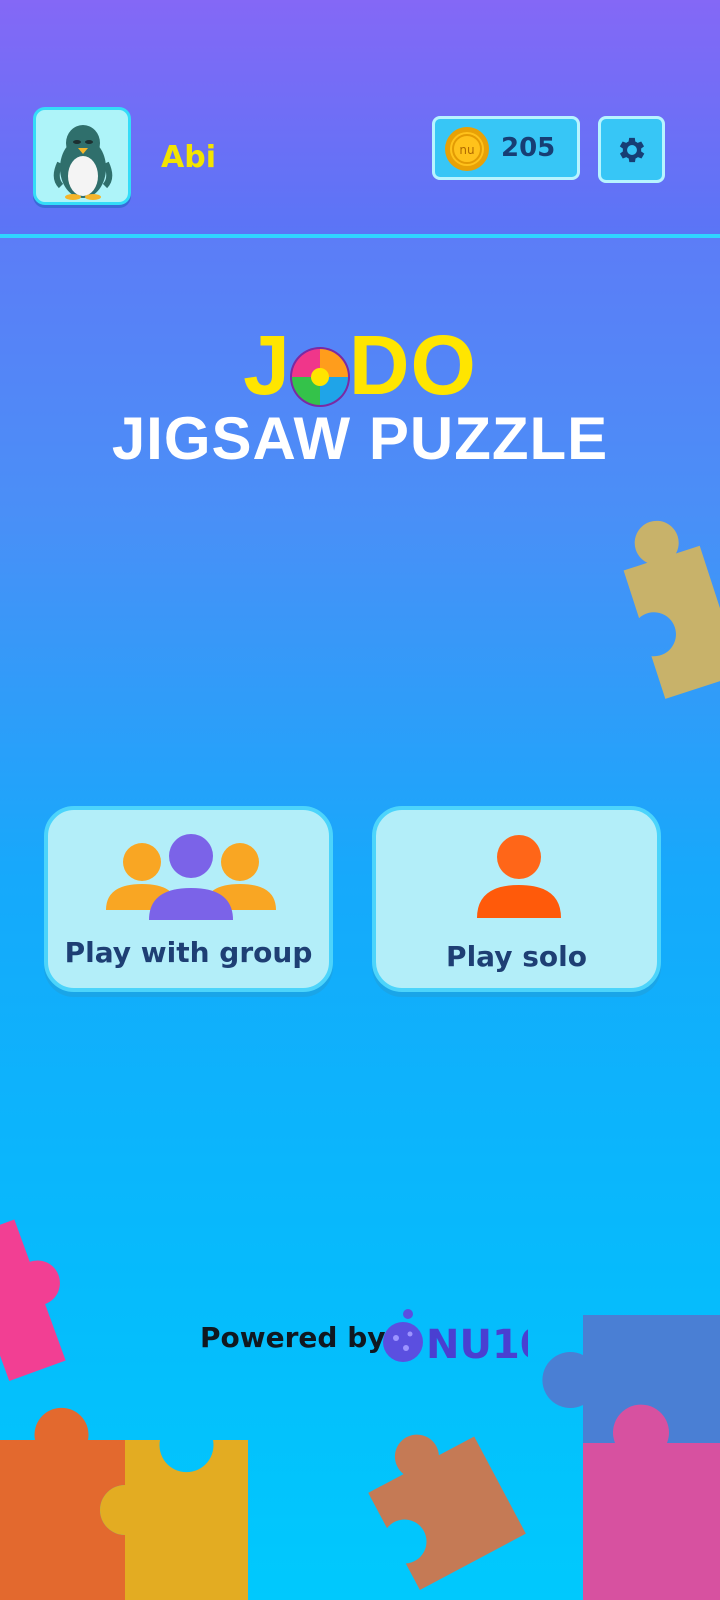 The height and width of the screenshot is (1600, 720). What do you see at coordinates (516, 956) in the screenshot?
I see `play-solo-label: Play solo` at bounding box center [516, 956].